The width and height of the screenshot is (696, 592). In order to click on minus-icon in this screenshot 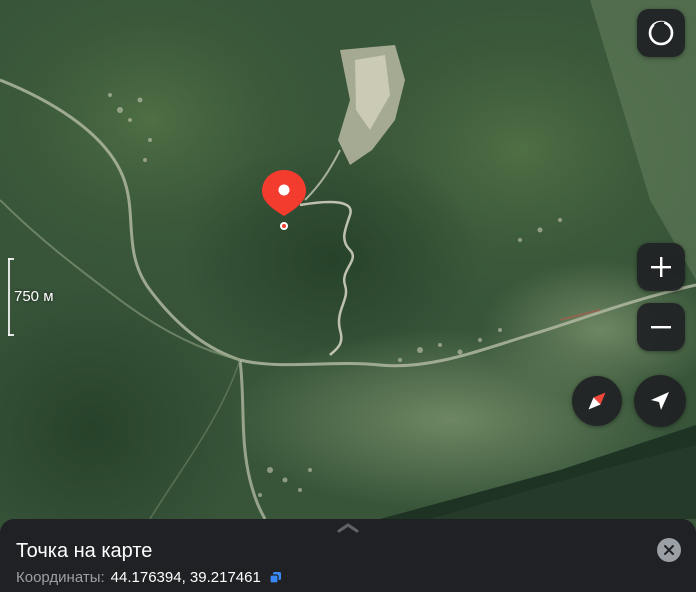, I will do `click(661, 327)`.